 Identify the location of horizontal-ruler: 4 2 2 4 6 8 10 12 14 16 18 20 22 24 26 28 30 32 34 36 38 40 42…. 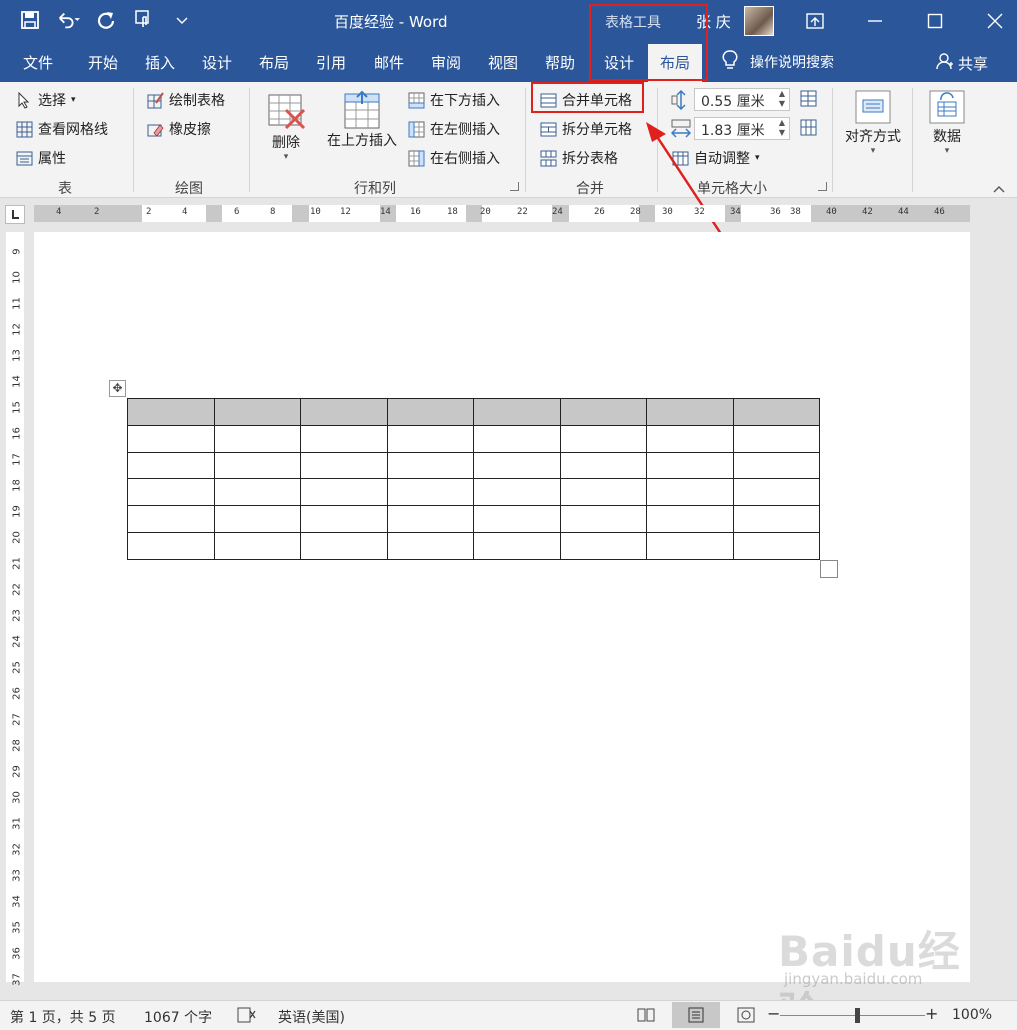
(502, 213).